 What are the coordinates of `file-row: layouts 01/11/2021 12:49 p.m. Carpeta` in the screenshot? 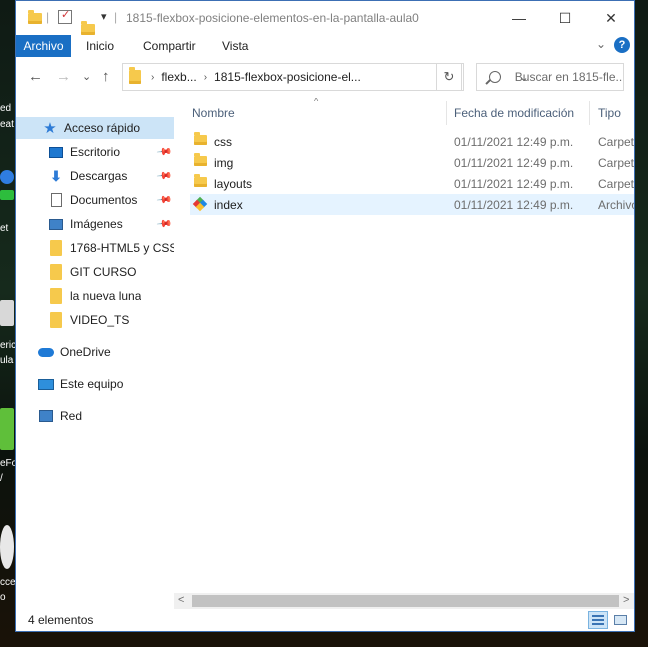 It's located at (412, 183).